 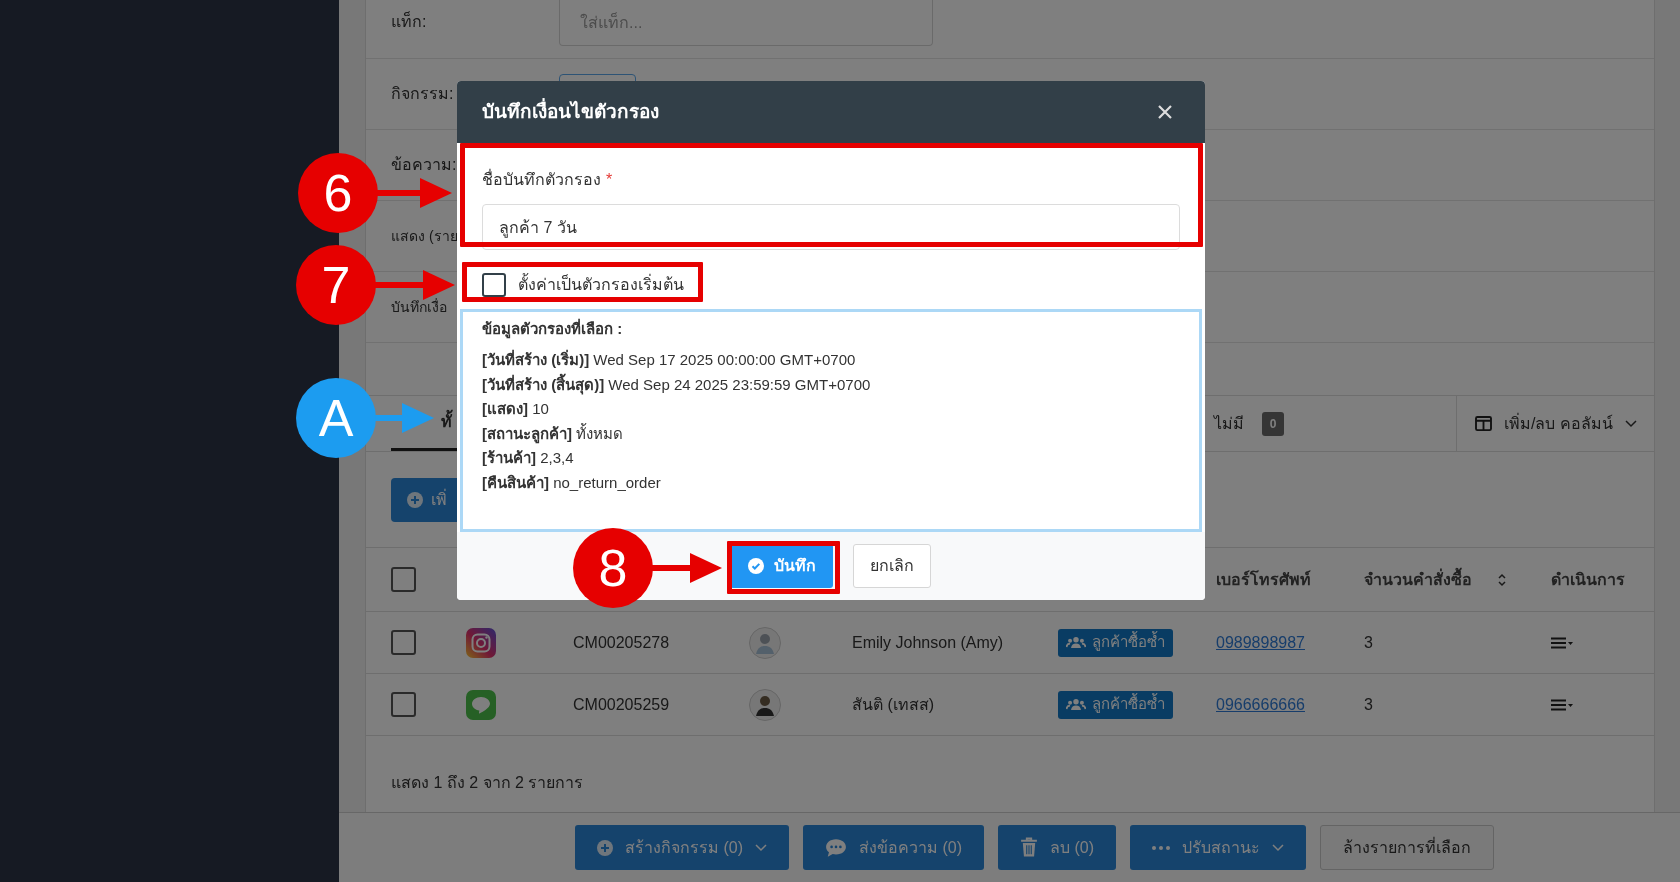 What do you see at coordinates (755, 566) in the screenshot?
I see `check-circle-icon` at bounding box center [755, 566].